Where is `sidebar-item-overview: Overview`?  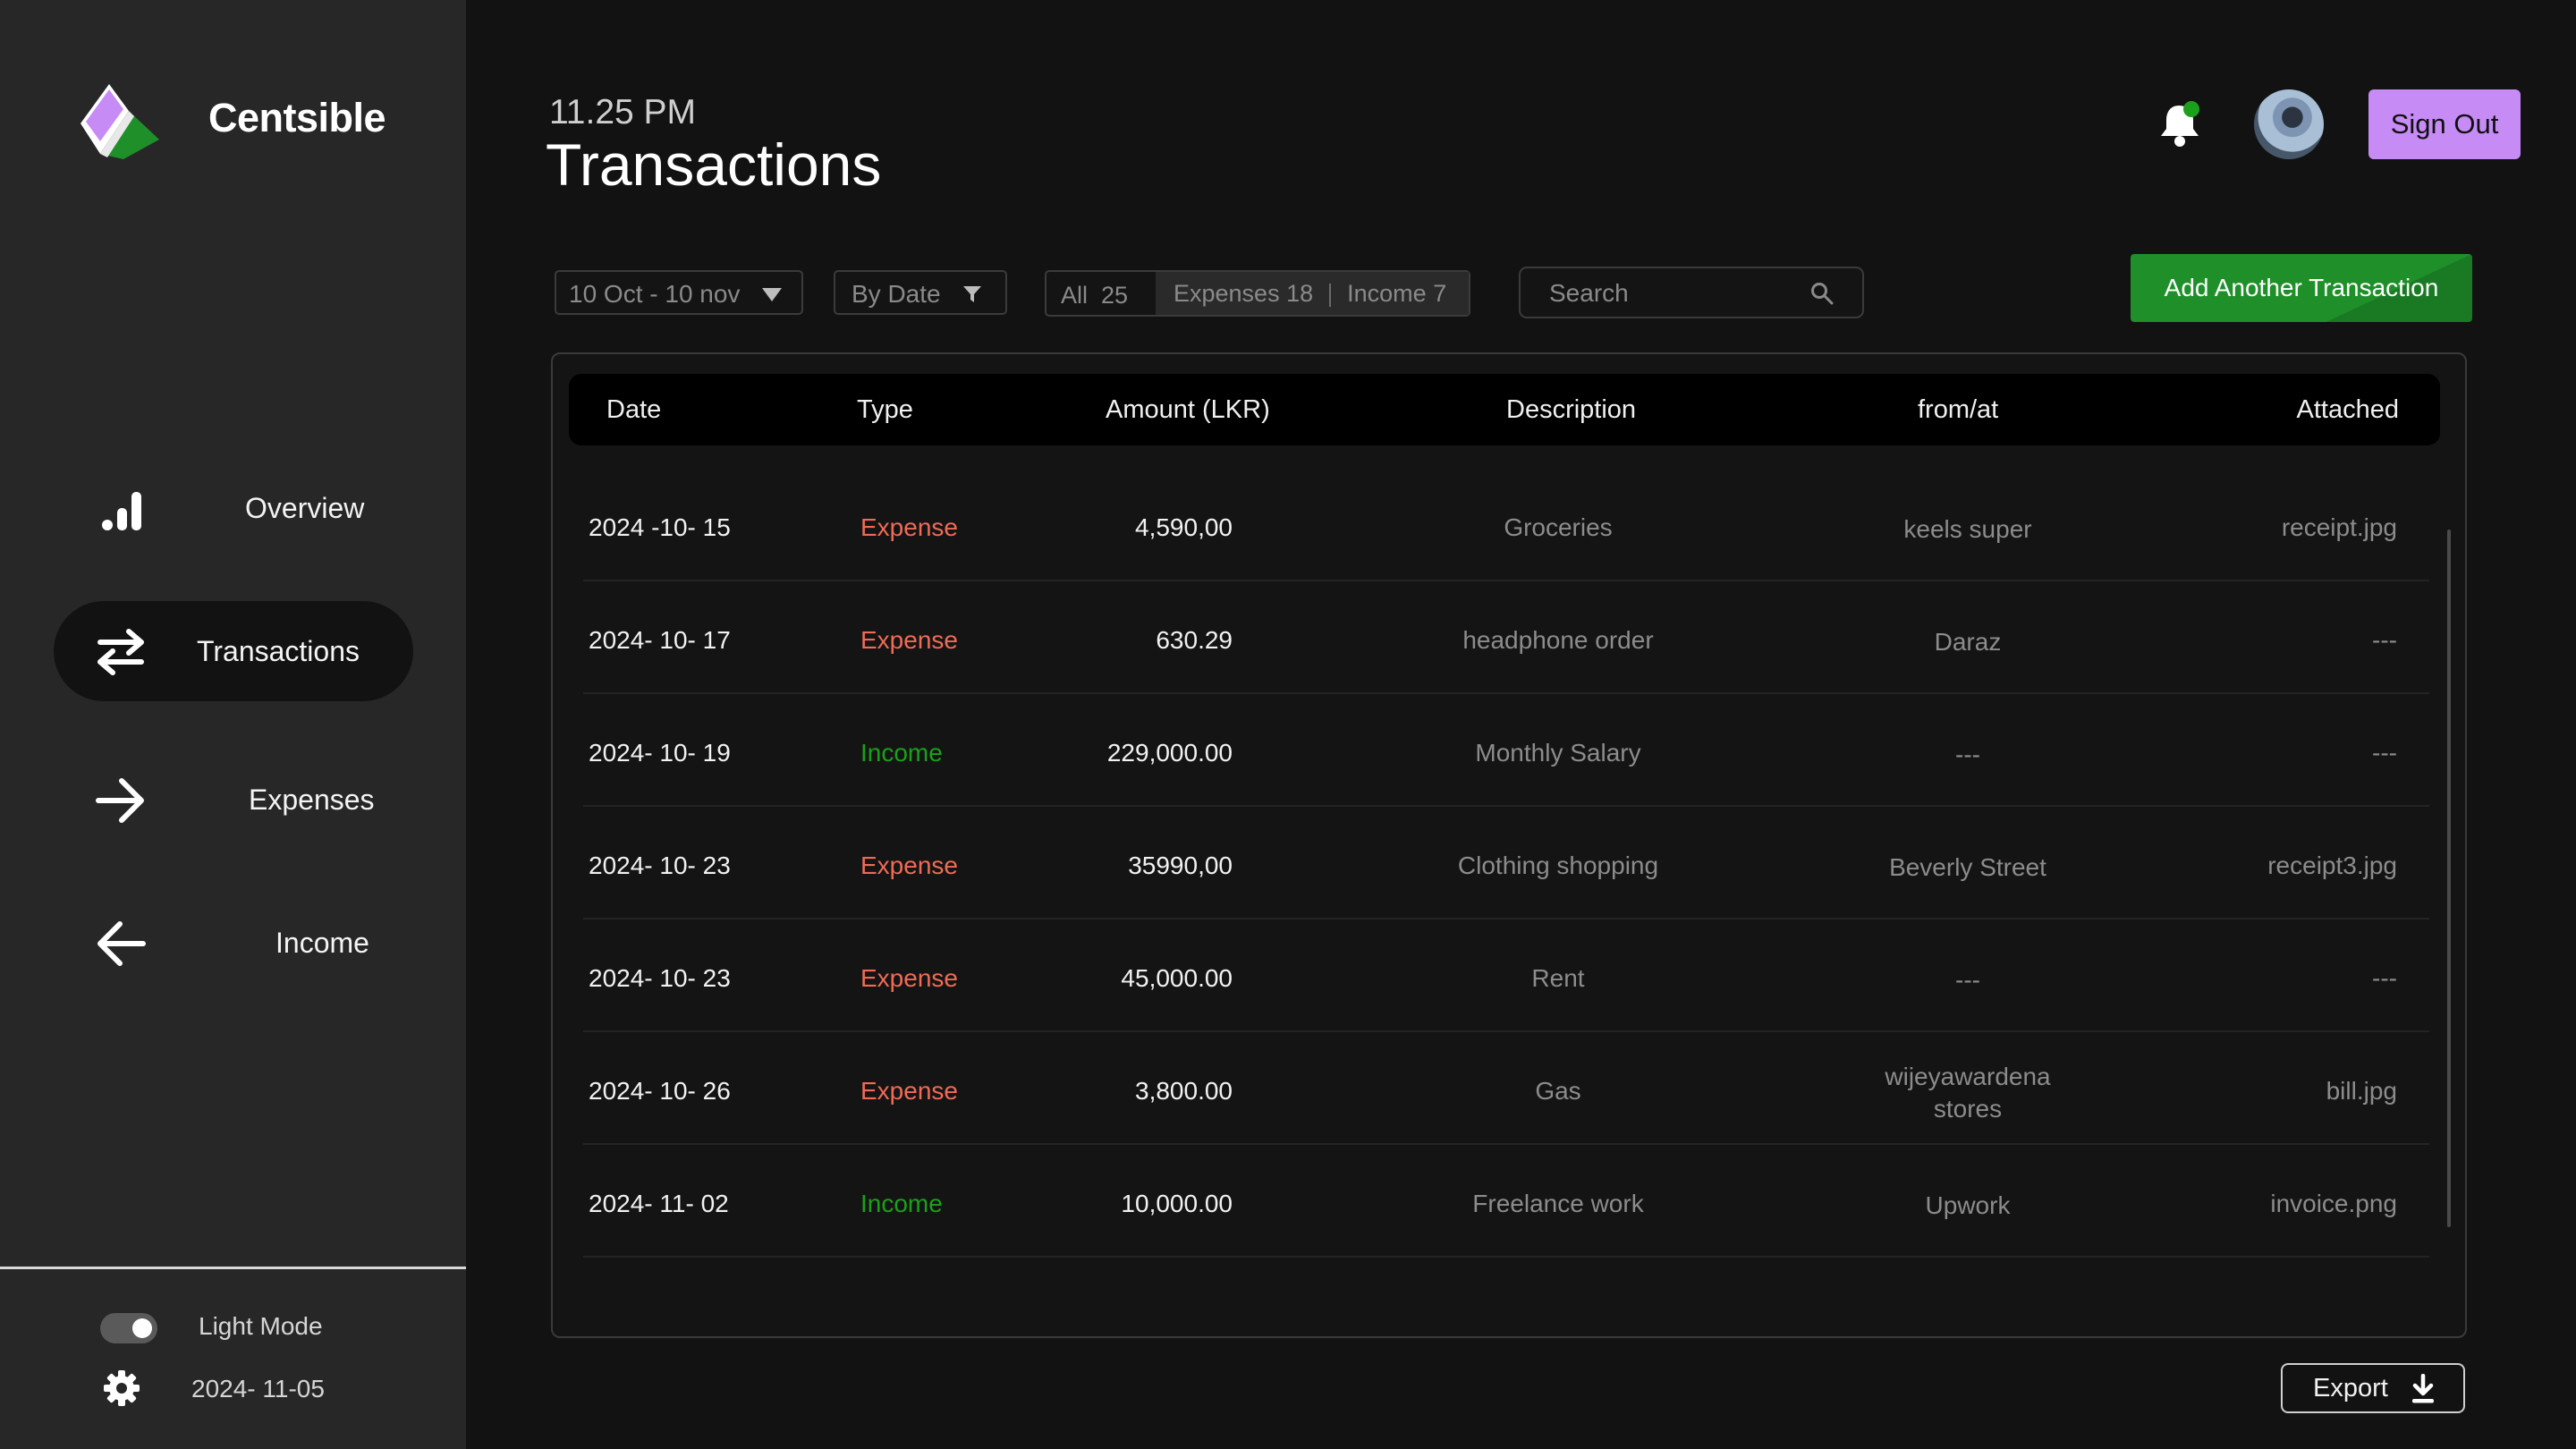 sidebar-item-overview: Overview is located at coordinates (233, 508).